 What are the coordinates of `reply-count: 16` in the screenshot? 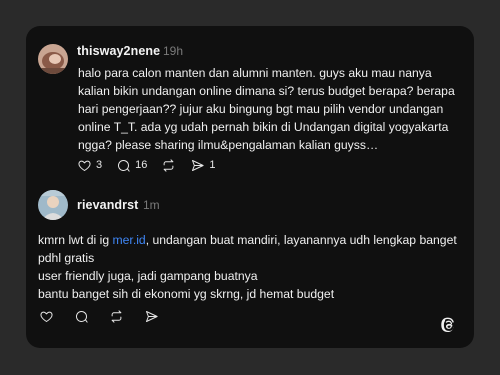 It's located at (141, 165).